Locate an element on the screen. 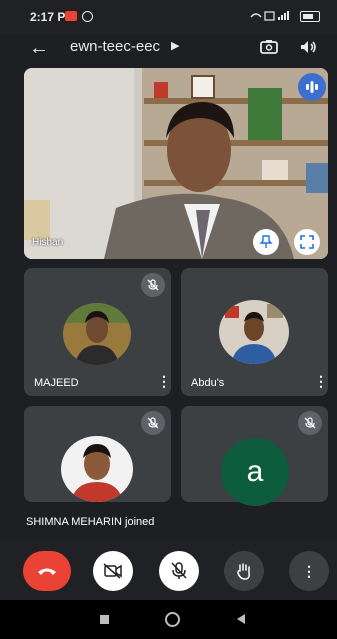  video-off-icon is located at coordinates (112, 571).